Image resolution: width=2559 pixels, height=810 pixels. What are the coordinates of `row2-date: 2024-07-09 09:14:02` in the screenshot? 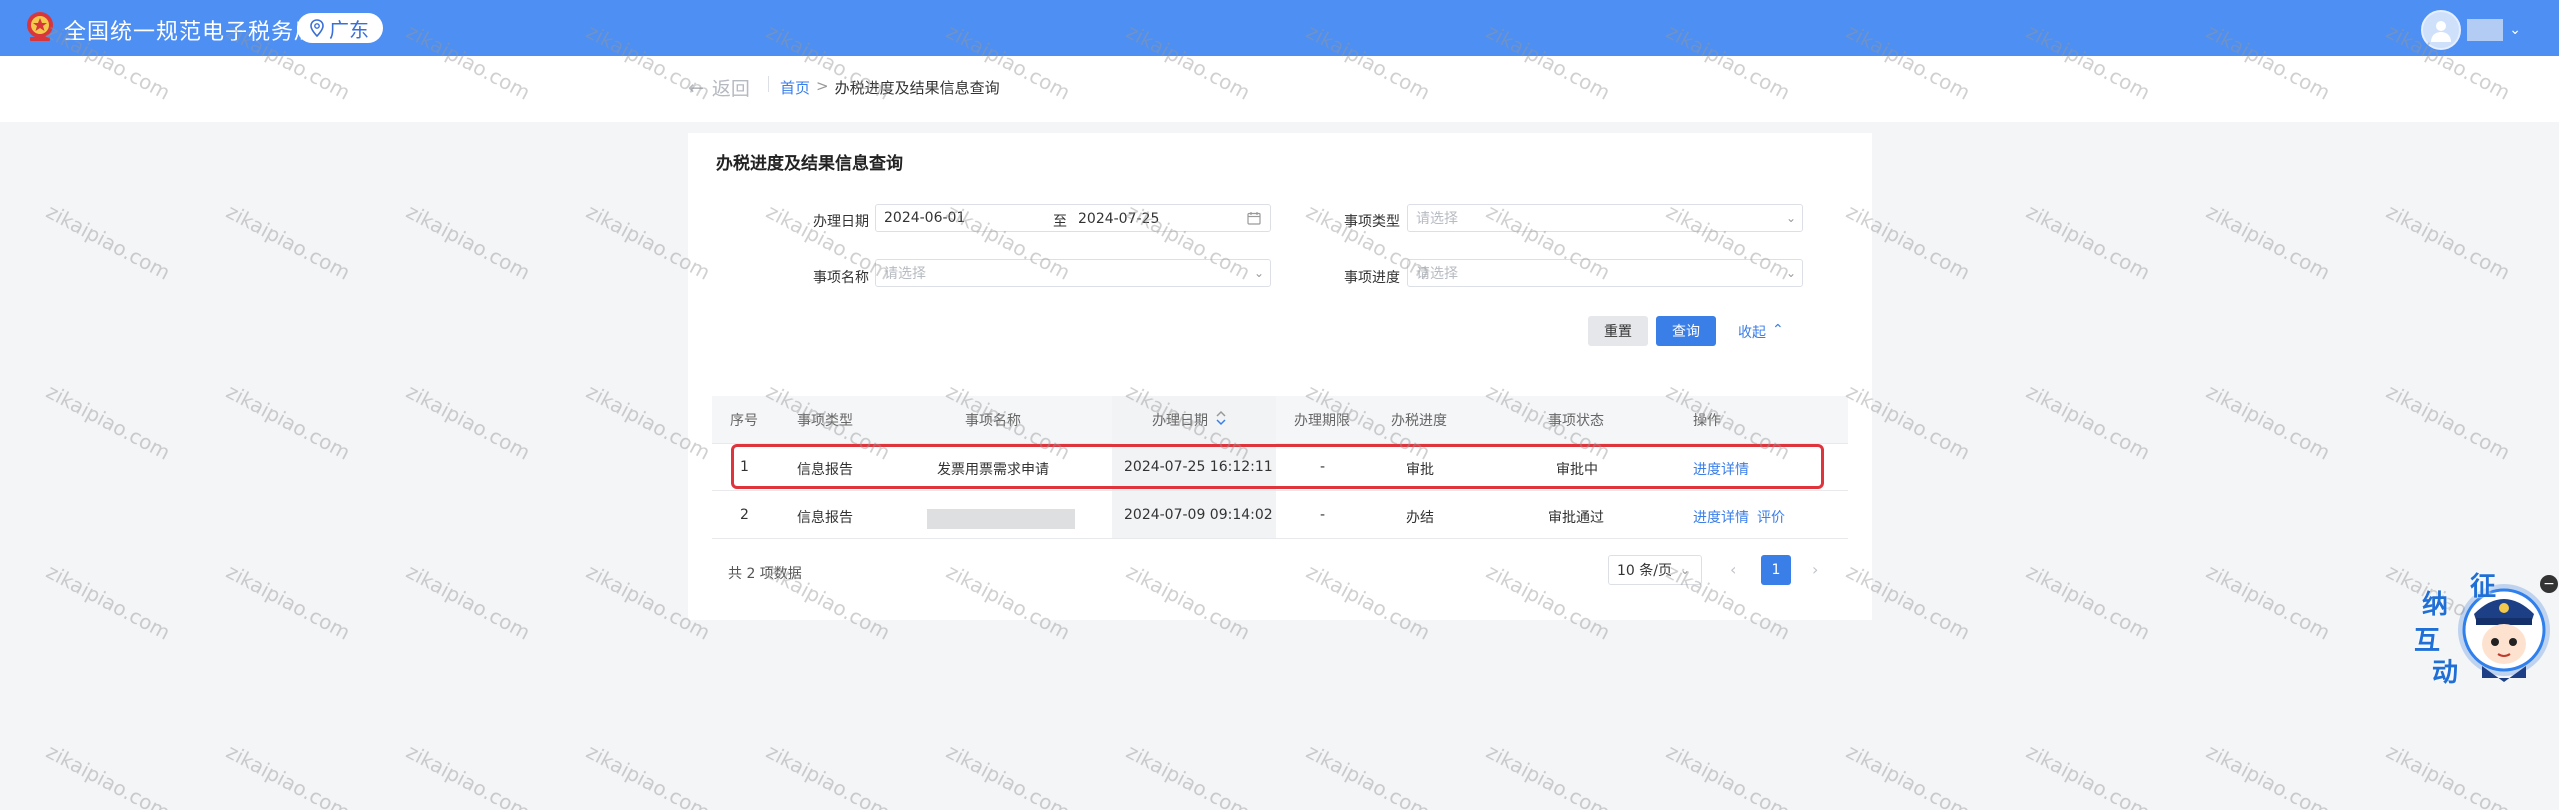 It's located at (1198, 515).